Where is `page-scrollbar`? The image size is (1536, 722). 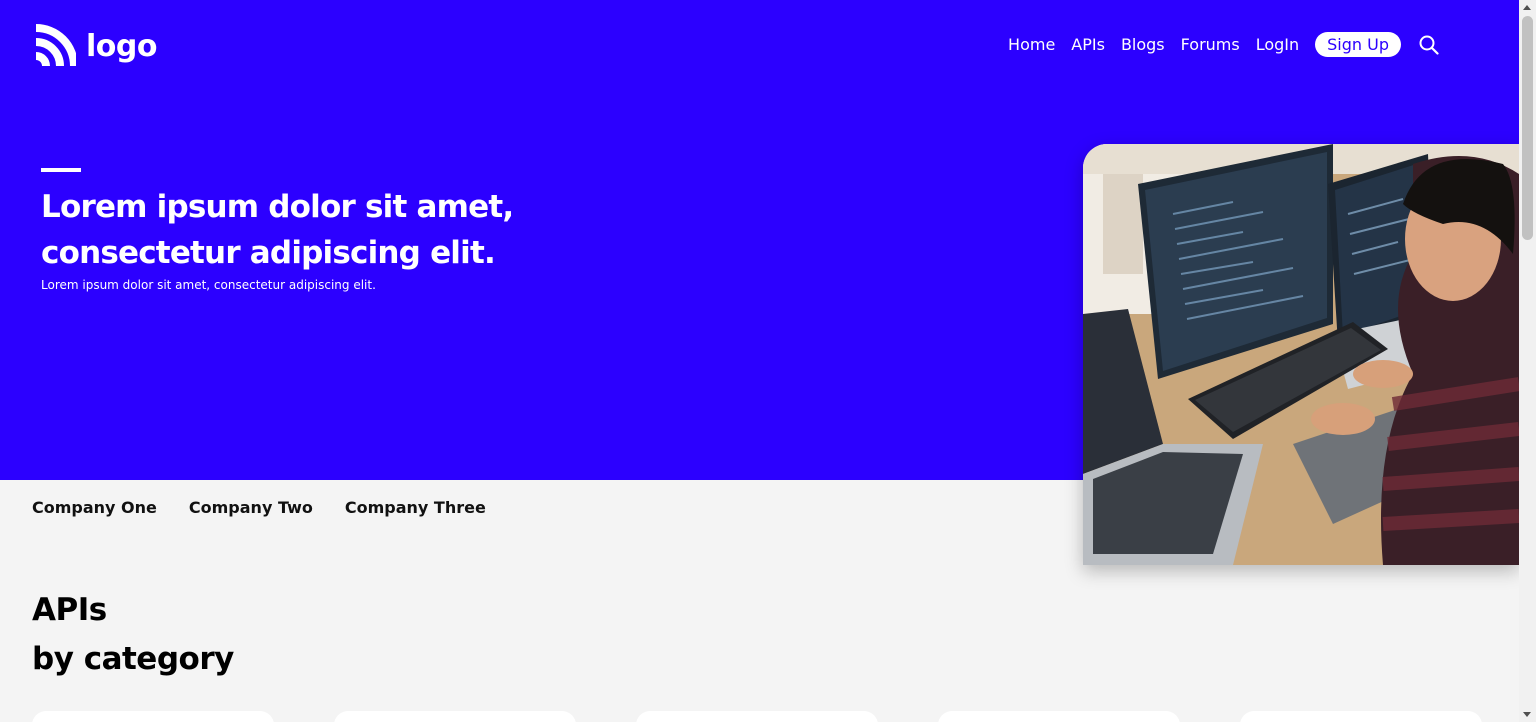
page-scrollbar is located at coordinates (1527, 361).